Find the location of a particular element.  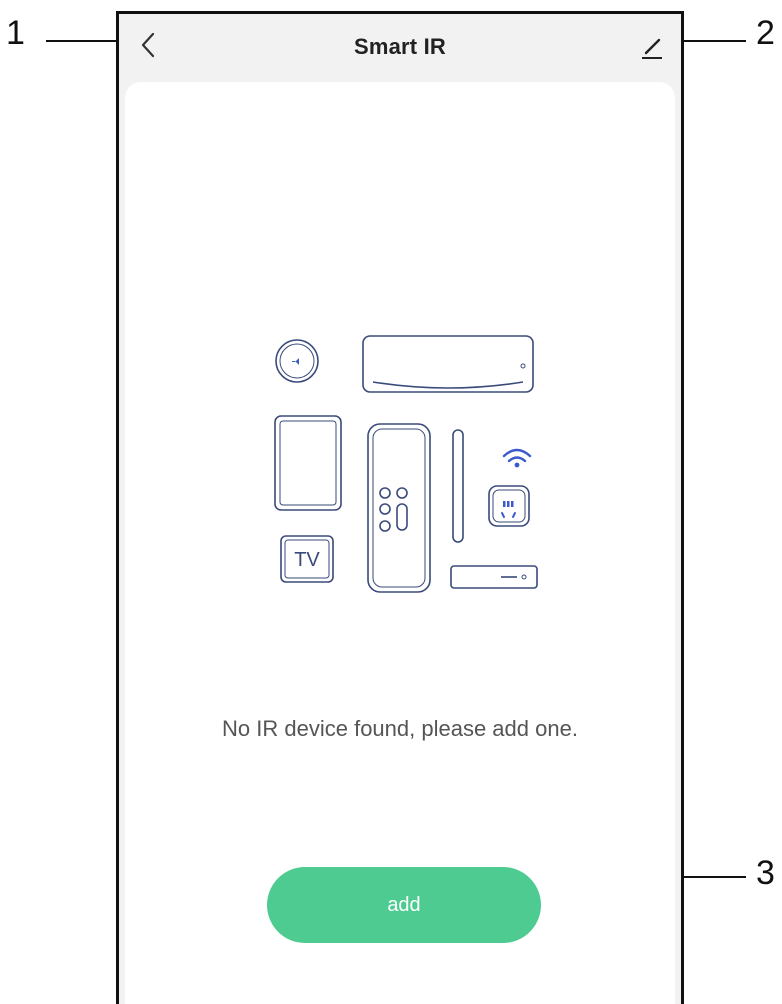

set-top-box-icon is located at coordinates (494, 577).